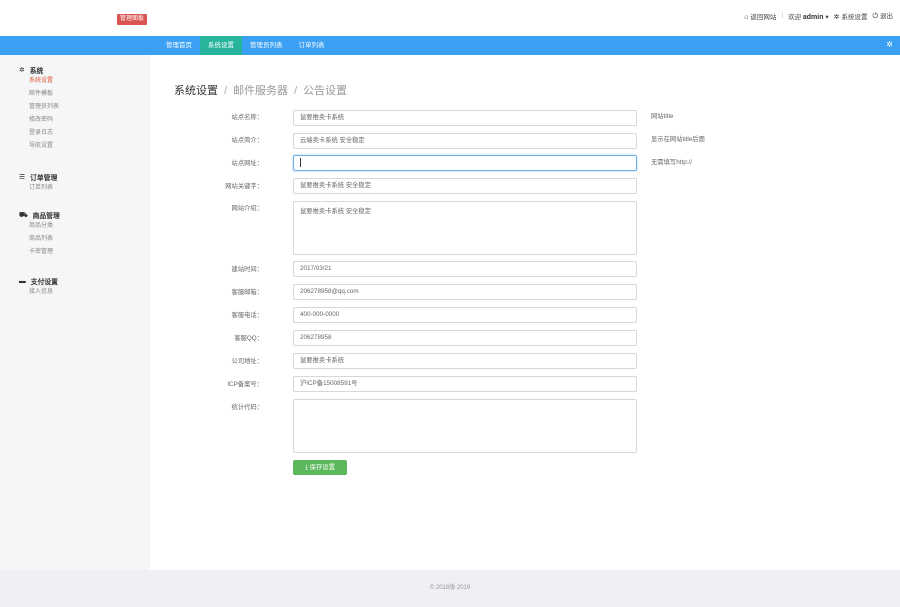 The image size is (900, 607). I want to click on sidebar-group-title: 支付设置, so click(44, 282).